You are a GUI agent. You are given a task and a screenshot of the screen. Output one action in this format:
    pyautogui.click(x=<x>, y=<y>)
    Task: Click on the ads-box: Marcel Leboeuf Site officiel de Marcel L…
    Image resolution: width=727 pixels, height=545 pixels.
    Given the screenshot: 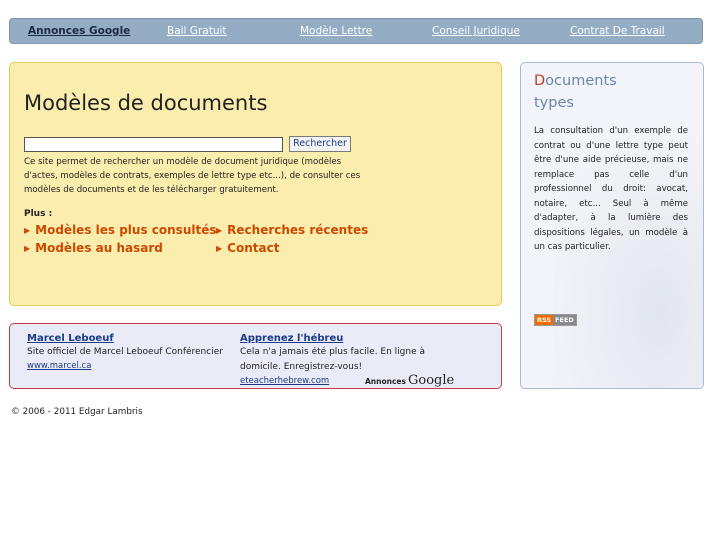 What is the action you would take?
    pyautogui.click(x=255, y=356)
    